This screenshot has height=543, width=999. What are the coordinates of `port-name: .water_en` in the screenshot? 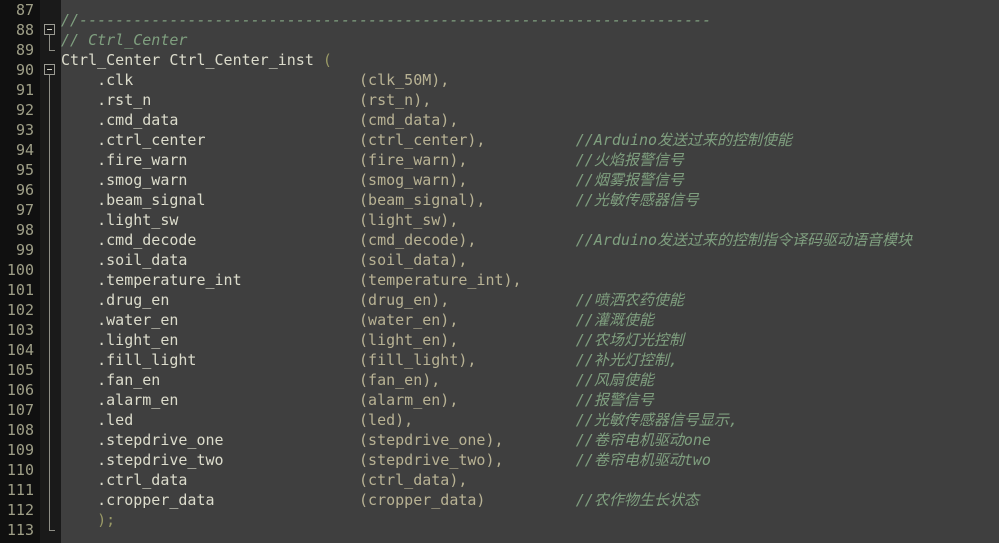 It's located at (138, 320).